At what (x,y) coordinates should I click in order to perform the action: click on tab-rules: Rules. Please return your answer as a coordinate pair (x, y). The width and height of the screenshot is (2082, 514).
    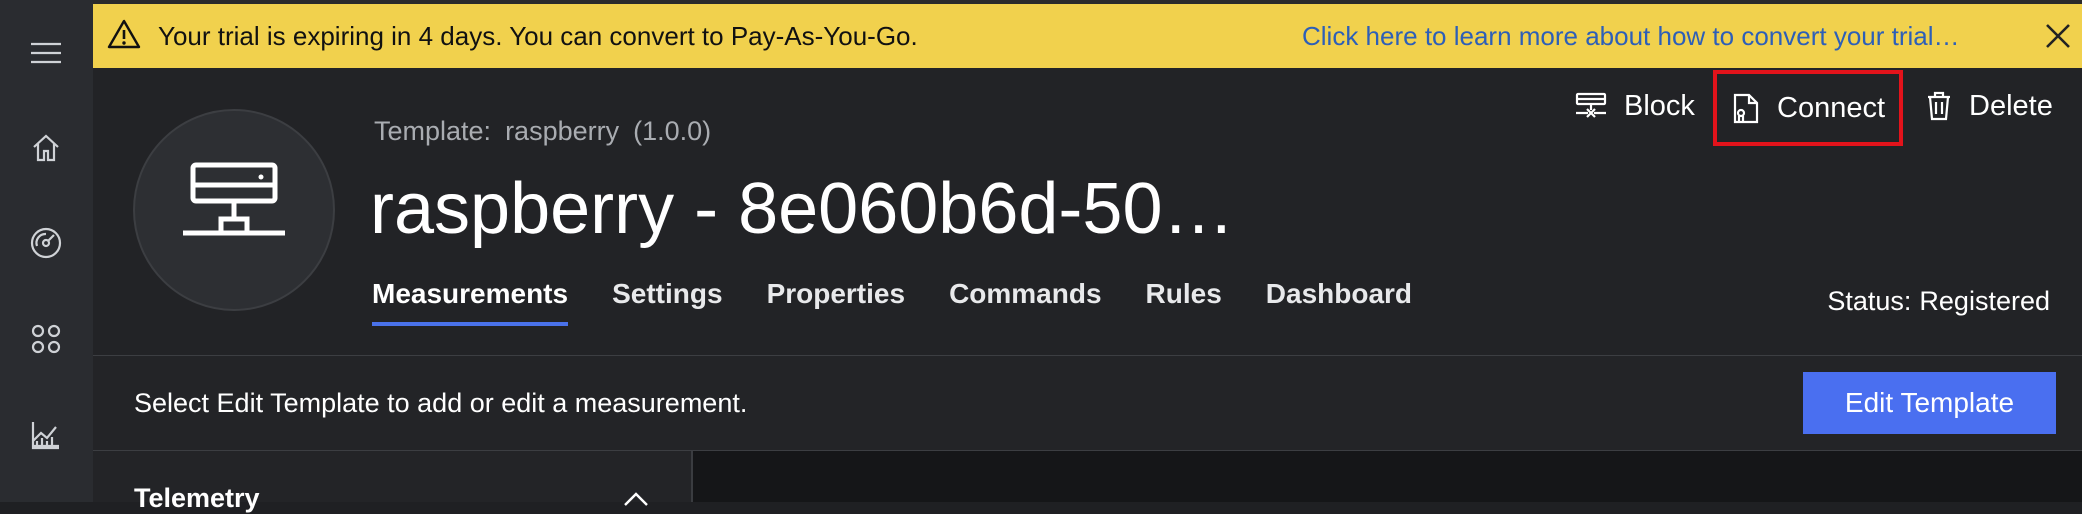
    Looking at the image, I should click on (1184, 302).